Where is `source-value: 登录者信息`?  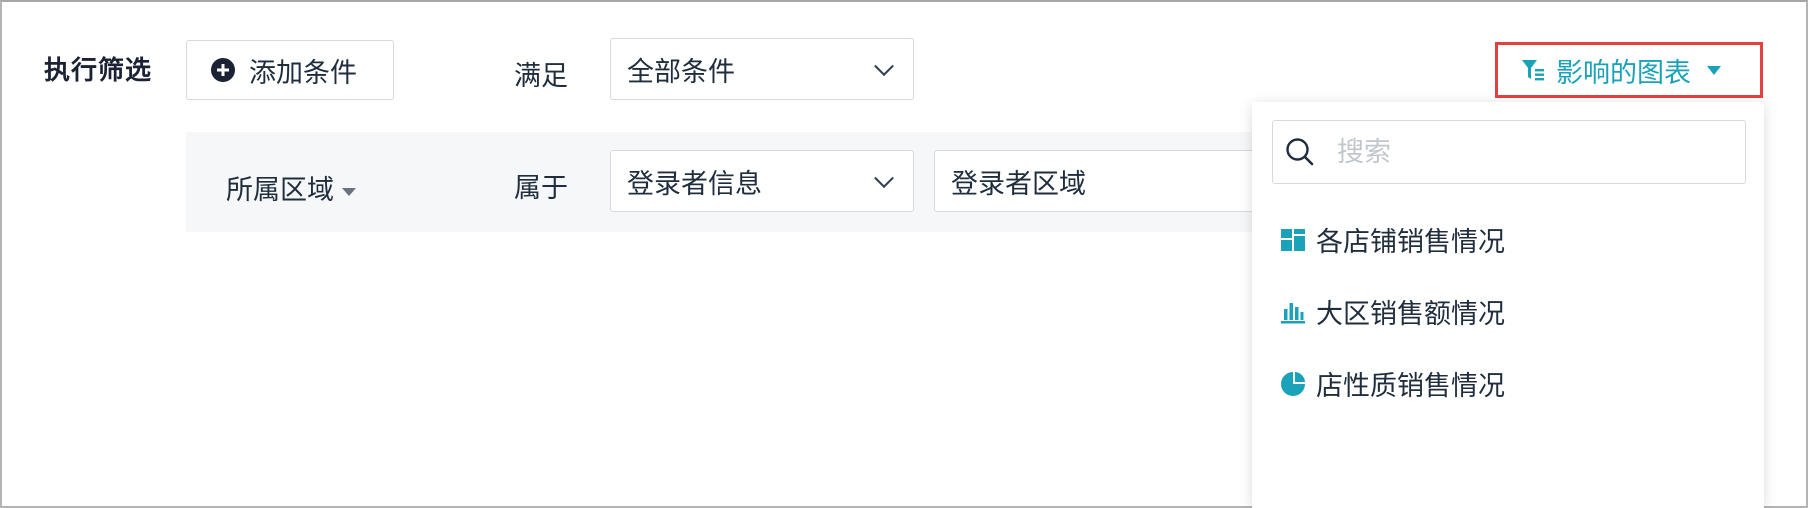
source-value: 登录者信息 is located at coordinates (694, 184).